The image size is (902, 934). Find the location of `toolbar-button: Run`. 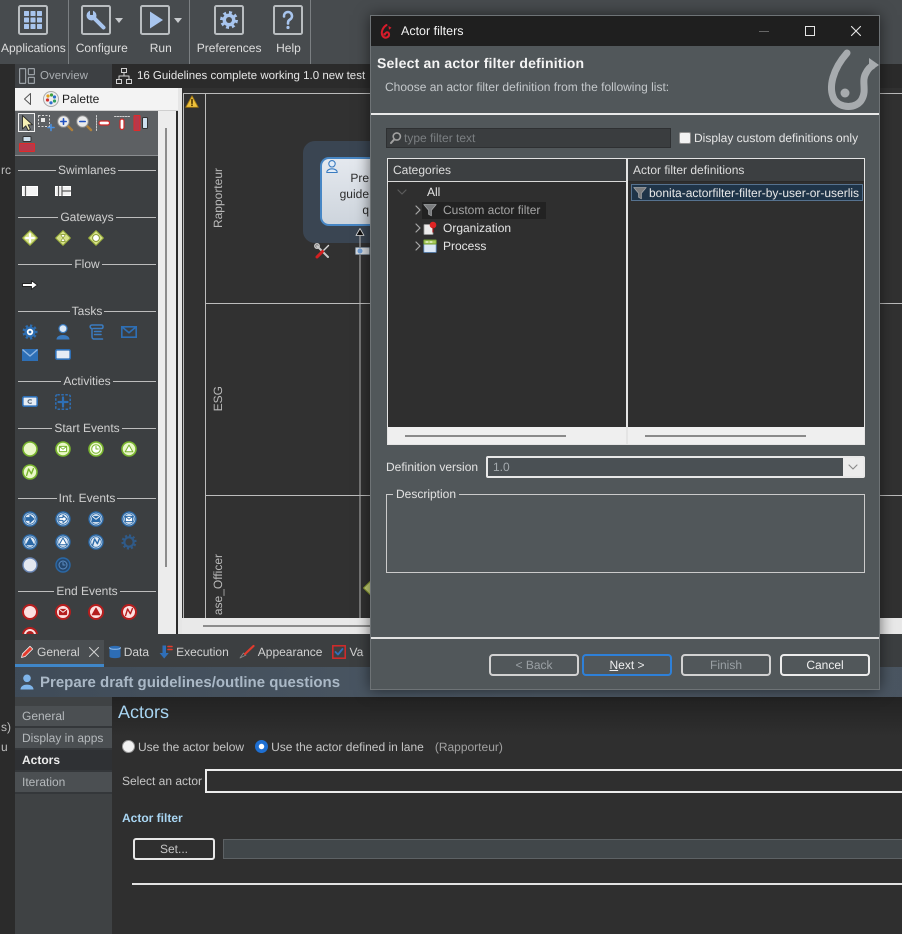

toolbar-button: Run is located at coordinates (161, 32).